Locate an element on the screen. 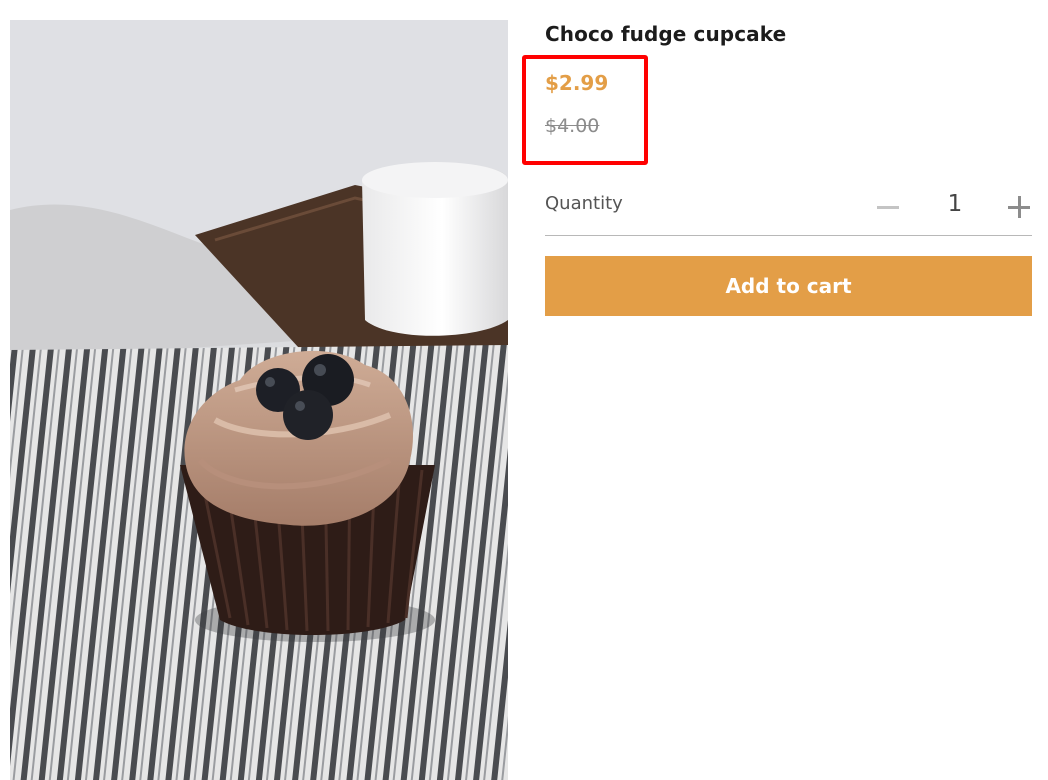 Image resolution: width=1048 pixels, height=780 pixels. product-title: Choco fudge cupcake is located at coordinates (666, 34).